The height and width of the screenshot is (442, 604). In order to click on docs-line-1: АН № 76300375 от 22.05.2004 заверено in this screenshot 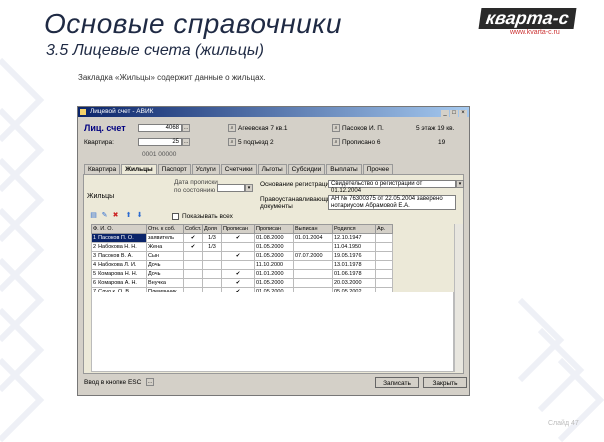, I will do `click(387, 199)`.